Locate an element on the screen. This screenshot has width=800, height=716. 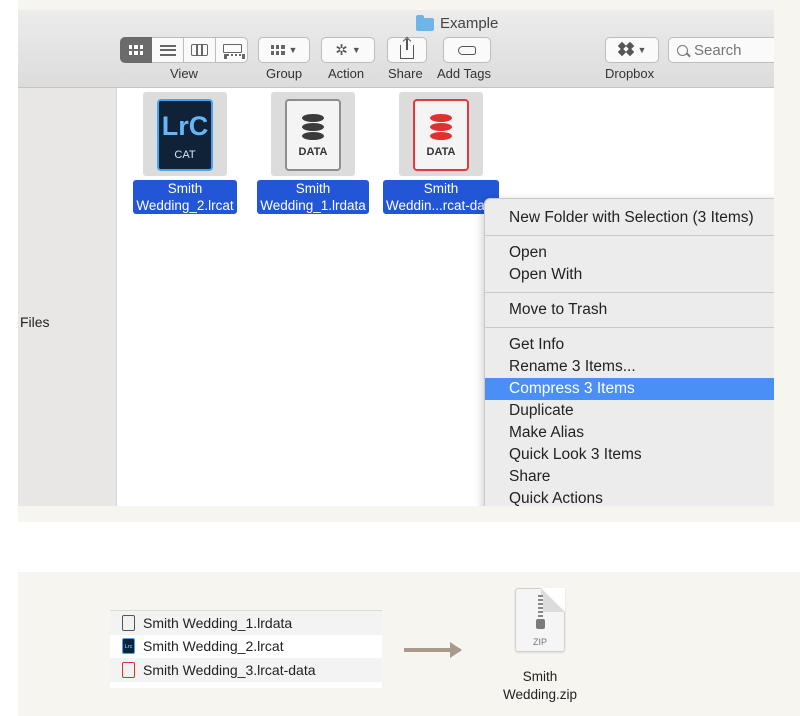
menu-item-duplicate: Duplicate is located at coordinates (629, 411).